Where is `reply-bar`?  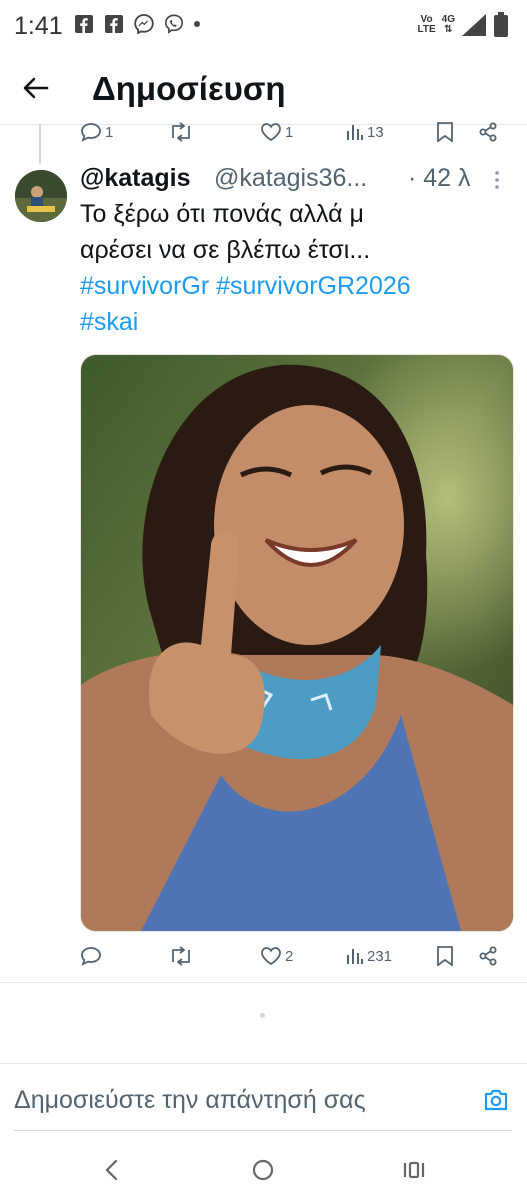
reply-bar is located at coordinates (263, 1100).